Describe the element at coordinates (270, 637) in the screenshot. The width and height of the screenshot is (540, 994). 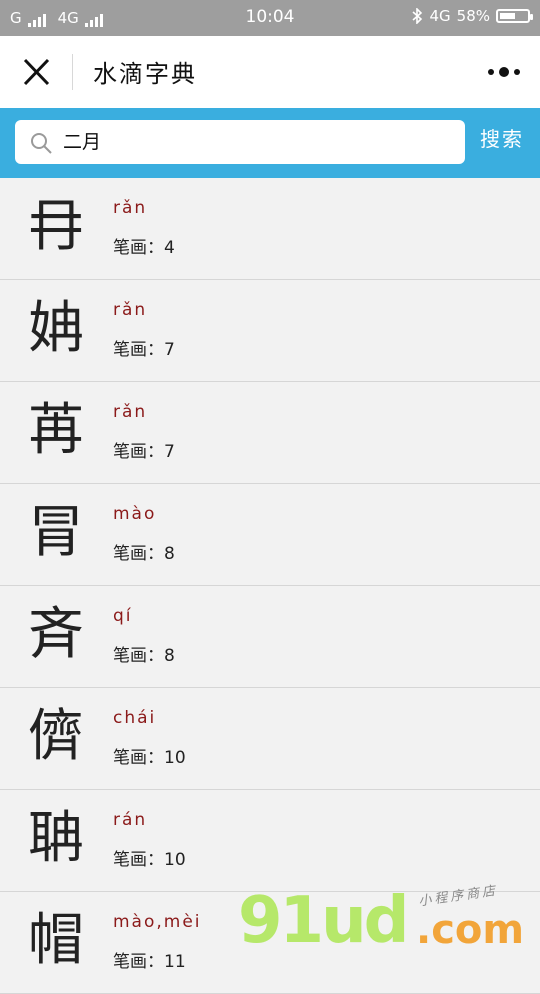
I see `list-item: 斉 qí 笔画：8` at that location.